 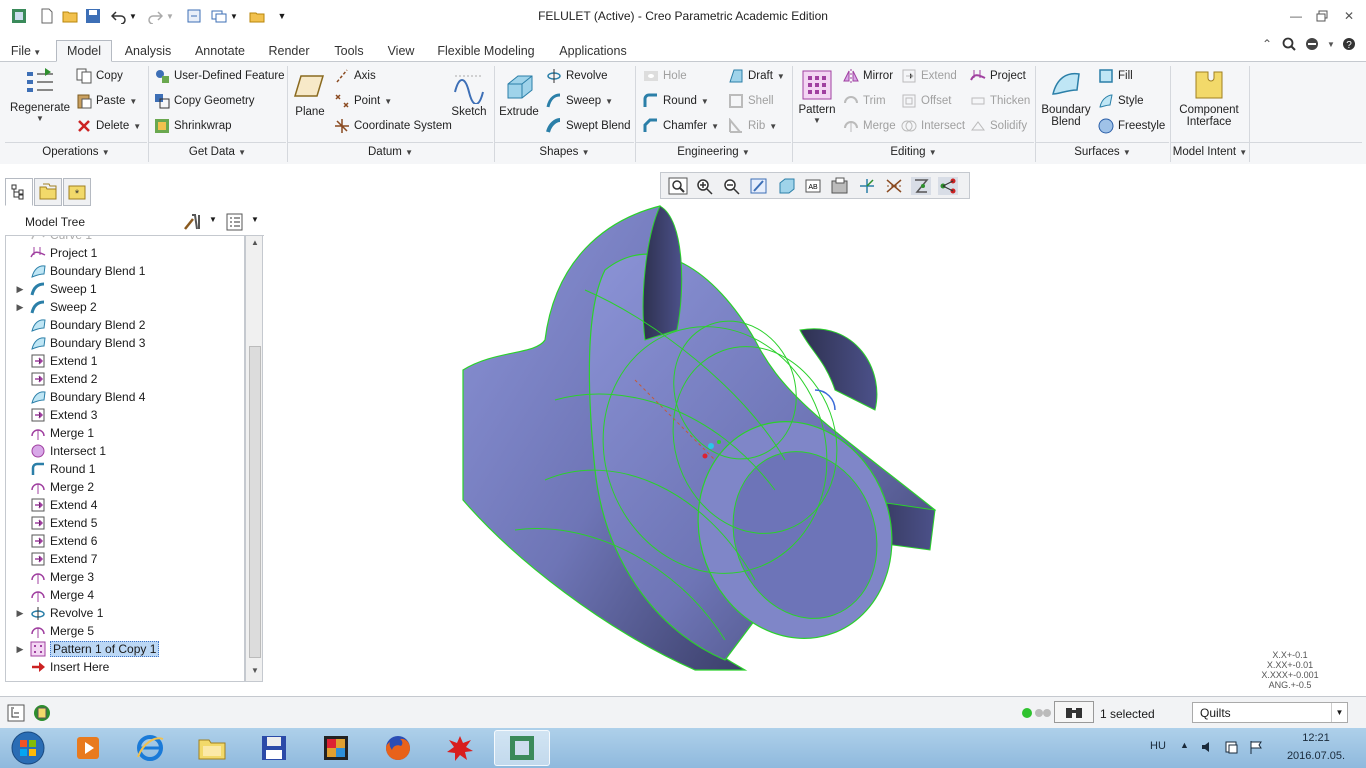 What do you see at coordinates (125, 595) in the screenshot?
I see `tree-item: Merge 4` at bounding box center [125, 595].